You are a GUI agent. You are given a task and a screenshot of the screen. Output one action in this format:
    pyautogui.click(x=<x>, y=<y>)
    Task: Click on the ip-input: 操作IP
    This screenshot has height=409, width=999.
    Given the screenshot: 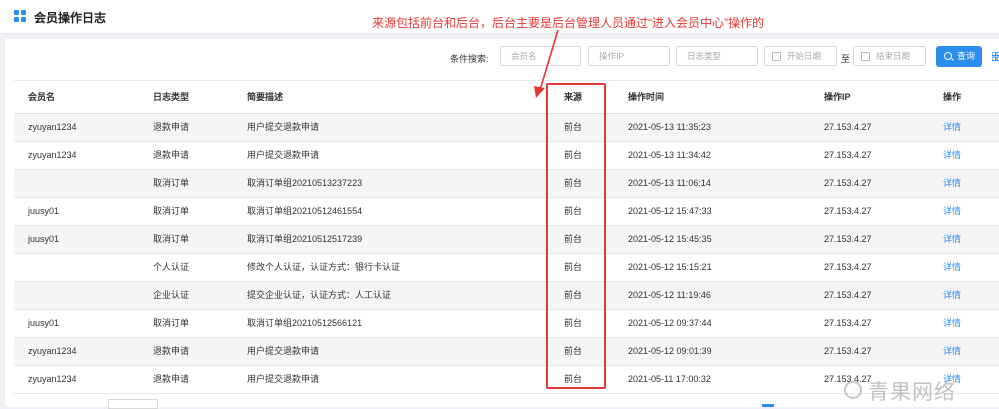 What is the action you would take?
    pyautogui.click(x=629, y=56)
    